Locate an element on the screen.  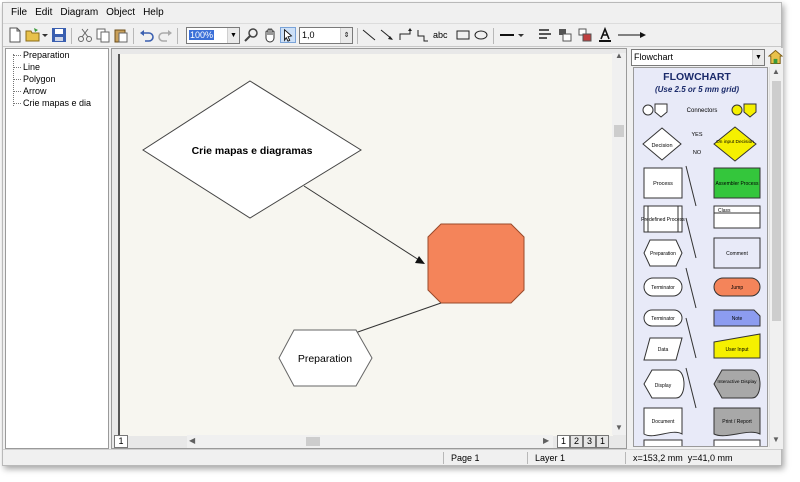
status-page: Page 1 is located at coordinates (465, 458).